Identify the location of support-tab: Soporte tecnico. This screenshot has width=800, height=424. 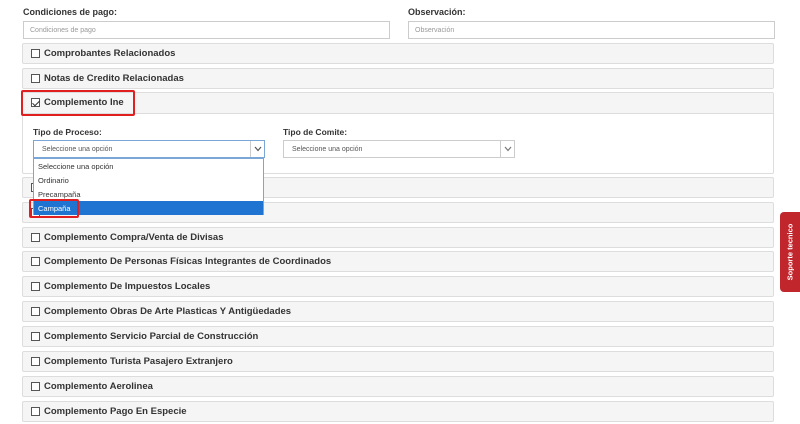
(790, 252).